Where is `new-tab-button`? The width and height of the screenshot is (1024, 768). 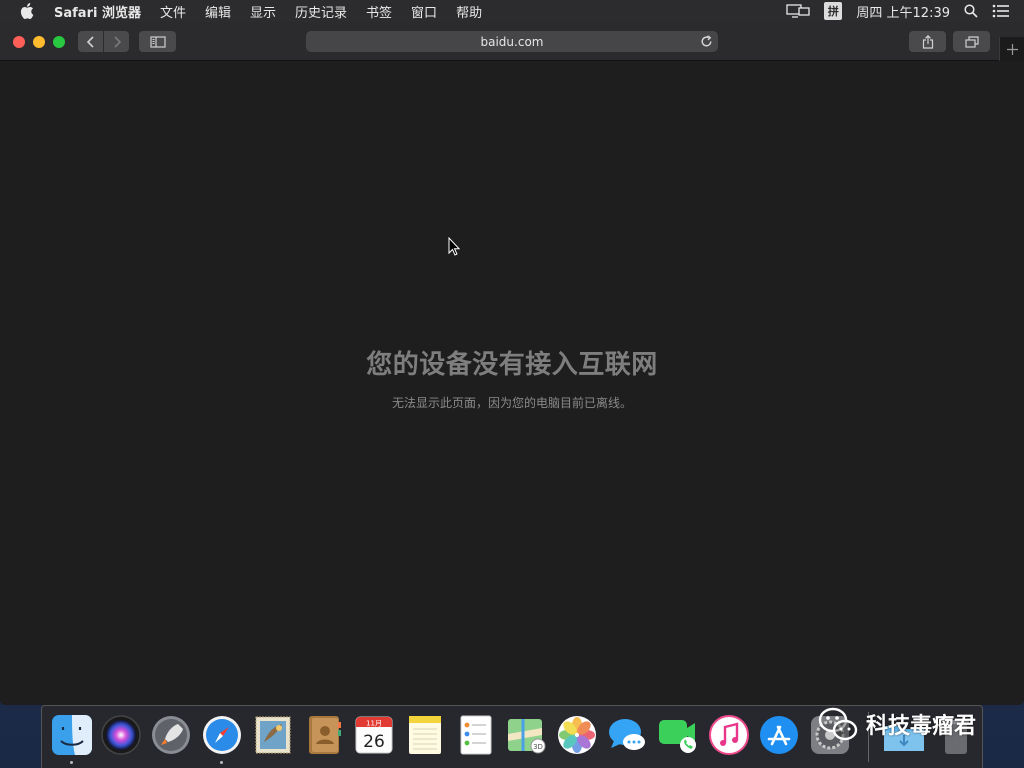
new-tab-button is located at coordinates (1011, 49).